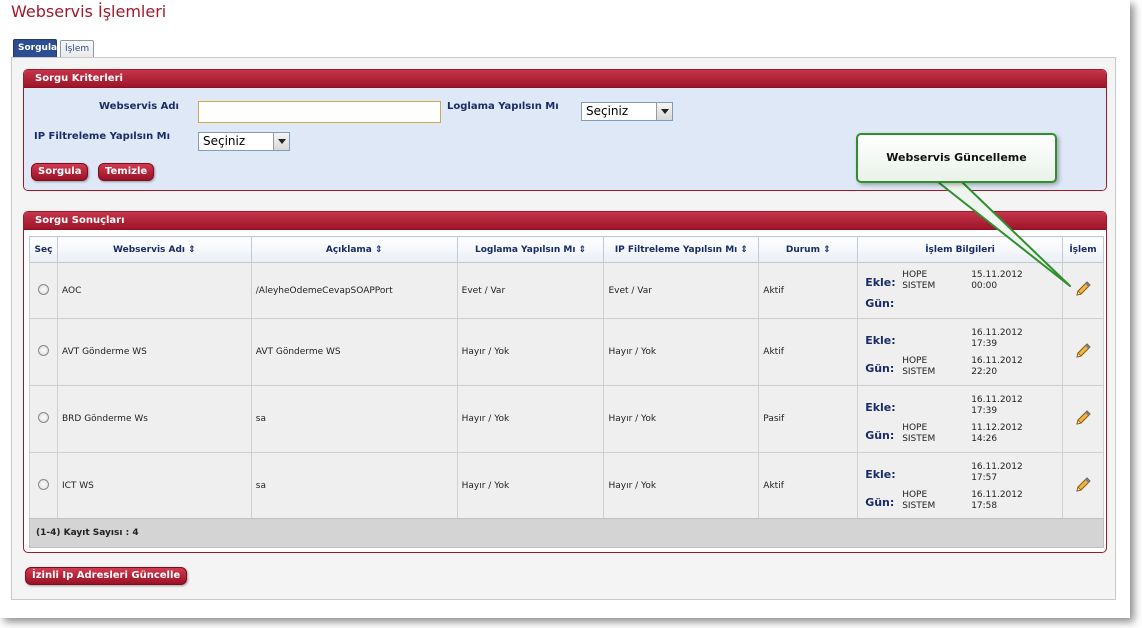 This screenshot has width=1142, height=628. Describe the element at coordinates (102, 136) in the screenshot. I see `ip-filtreleme-label: IP Filtreleme Yapılsın Mı` at that location.